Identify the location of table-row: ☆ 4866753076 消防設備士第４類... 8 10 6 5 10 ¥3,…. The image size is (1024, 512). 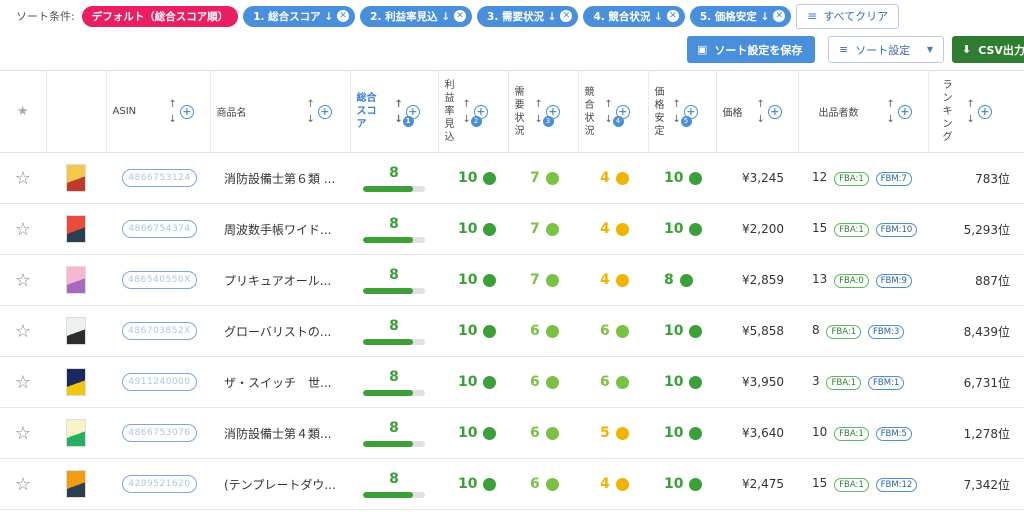
(512, 433).